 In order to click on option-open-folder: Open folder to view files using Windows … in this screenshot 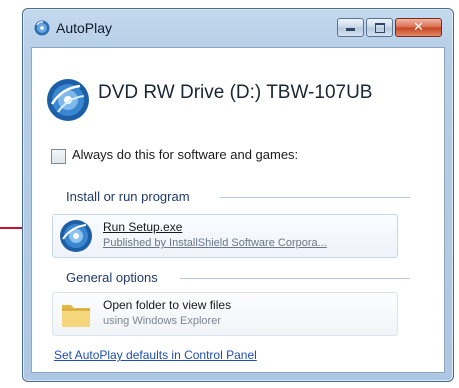, I will do `click(225, 314)`.